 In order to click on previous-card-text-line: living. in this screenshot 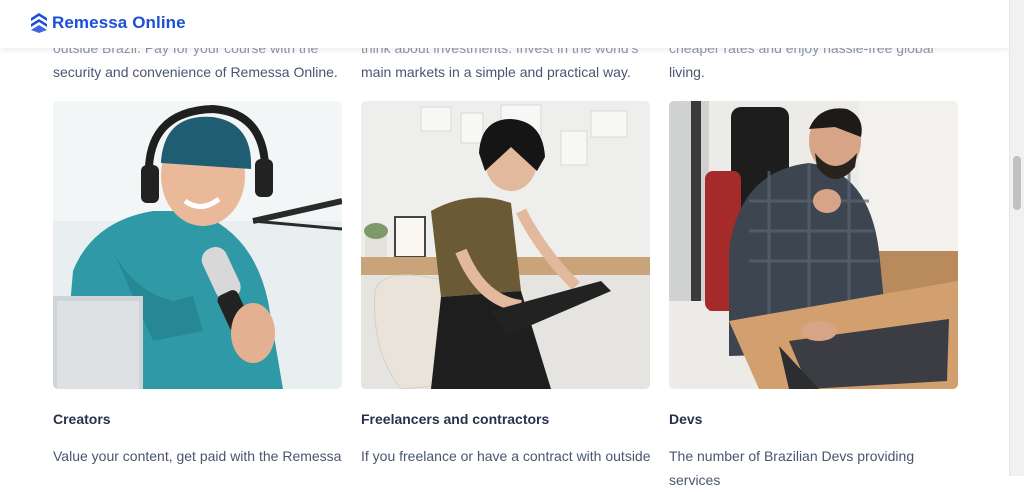, I will do `click(687, 72)`.